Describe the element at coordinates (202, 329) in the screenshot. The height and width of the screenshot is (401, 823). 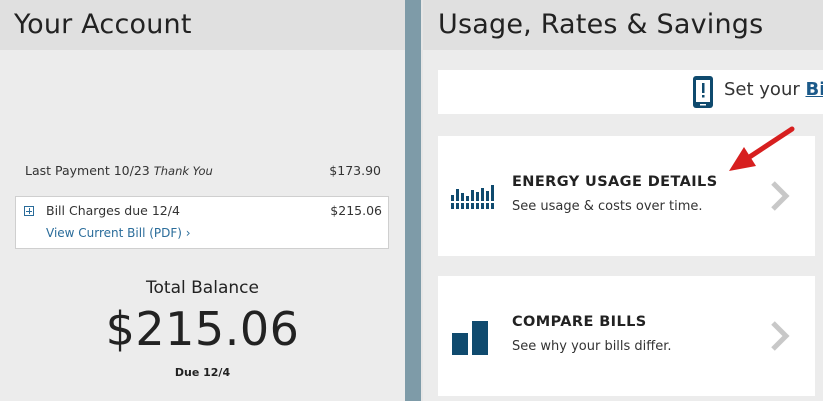
I see `total-balance-amount: $215.06` at that location.